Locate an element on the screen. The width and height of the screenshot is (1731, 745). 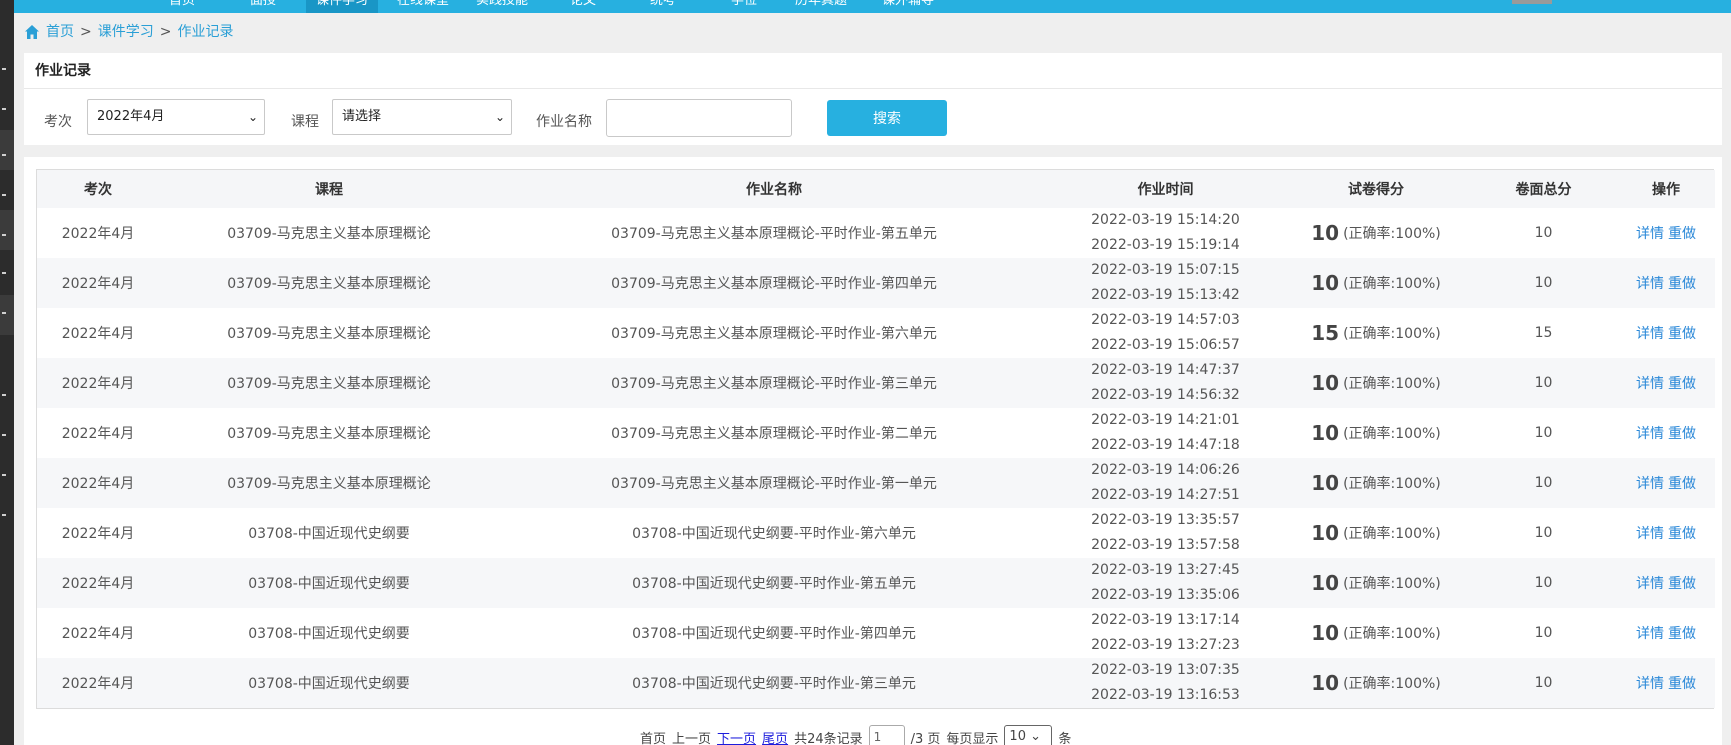
home-icon is located at coordinates (32, 32).